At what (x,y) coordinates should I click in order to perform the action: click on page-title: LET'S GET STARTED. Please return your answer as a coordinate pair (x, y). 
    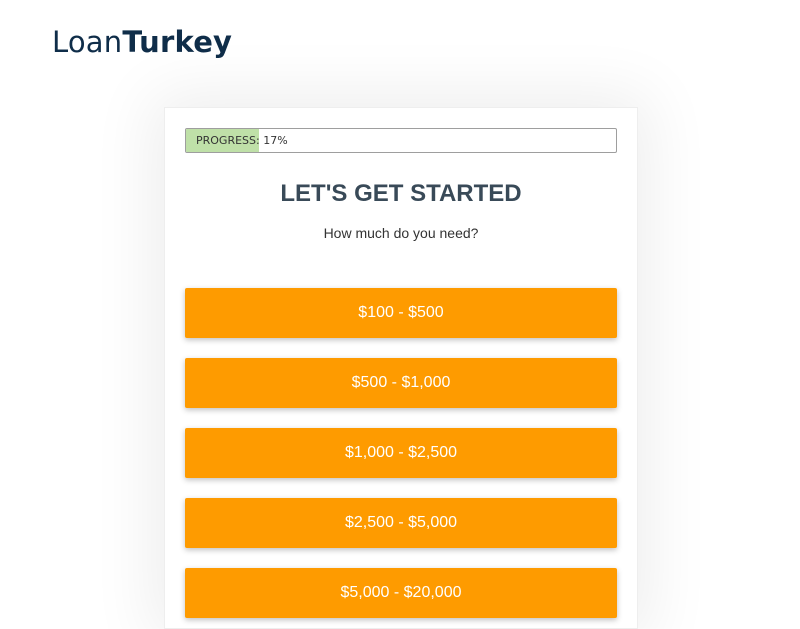
    Looking at the image, I should click on (401, 193).